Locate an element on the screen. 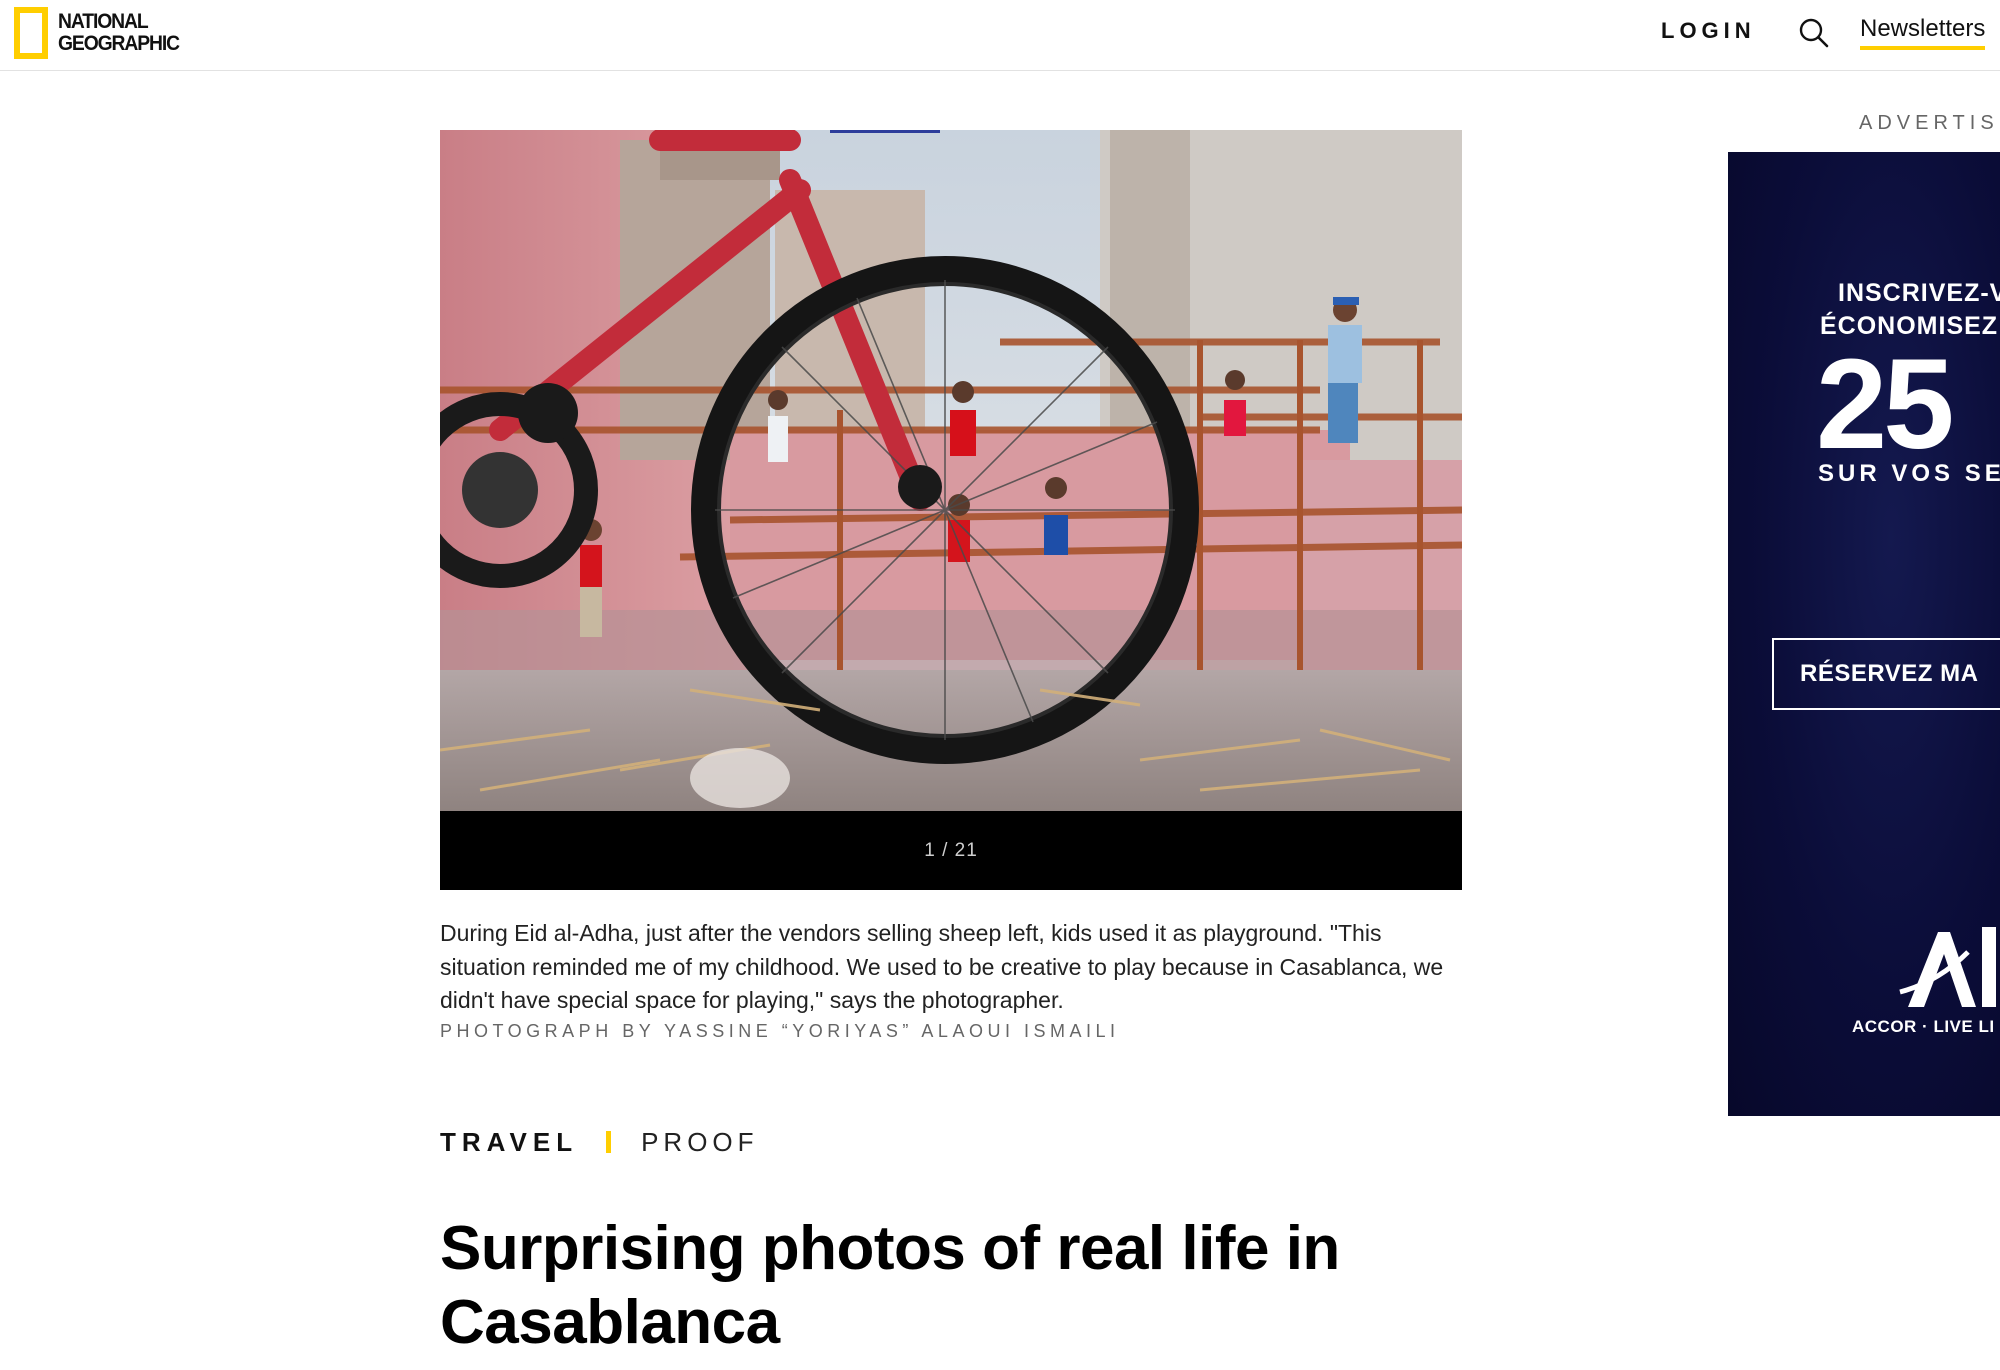 Image resolution: width=2000 pixels, height=1370 pixels. site-header: NATIONAL GEOGRAPHIC LOGIN Newsletters is located at coordinates (1000, 35).